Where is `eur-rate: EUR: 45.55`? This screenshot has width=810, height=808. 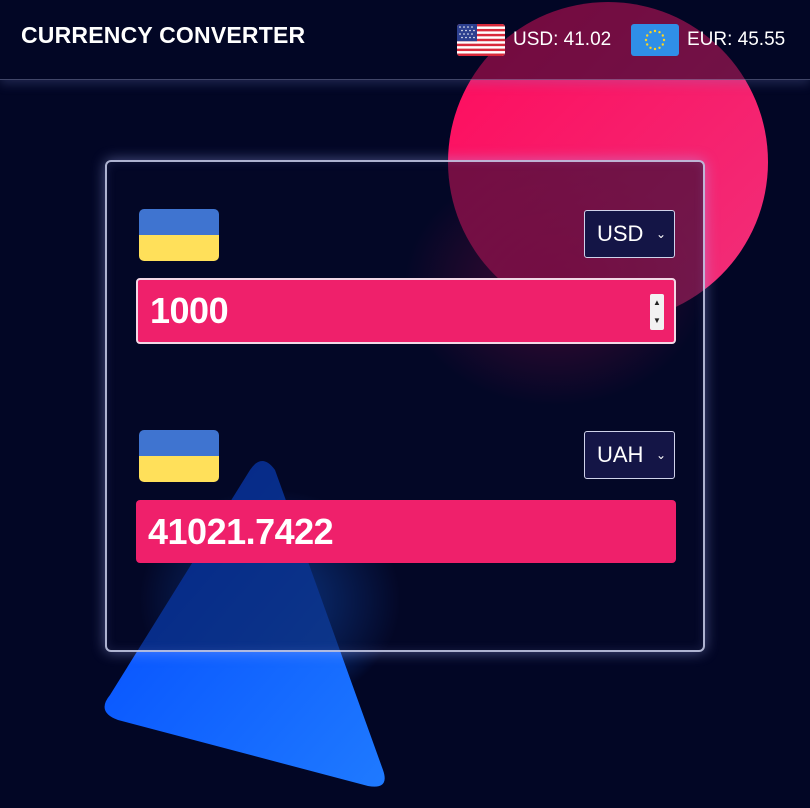
eur-rate: EUR: 45.55 is located at coordinates (708, 40).